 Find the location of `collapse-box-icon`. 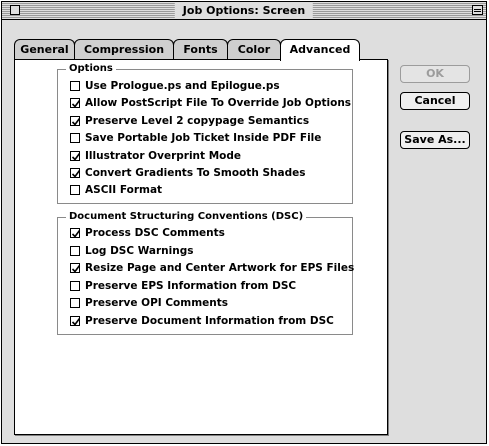

collapse-box-icon is located at coordinates (477, 10).